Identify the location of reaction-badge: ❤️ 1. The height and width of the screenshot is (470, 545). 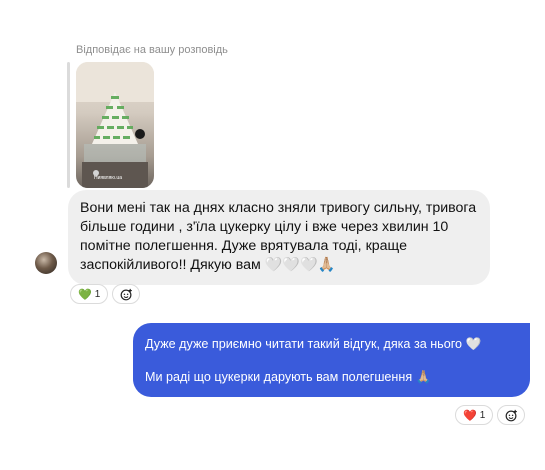
(474, 415).